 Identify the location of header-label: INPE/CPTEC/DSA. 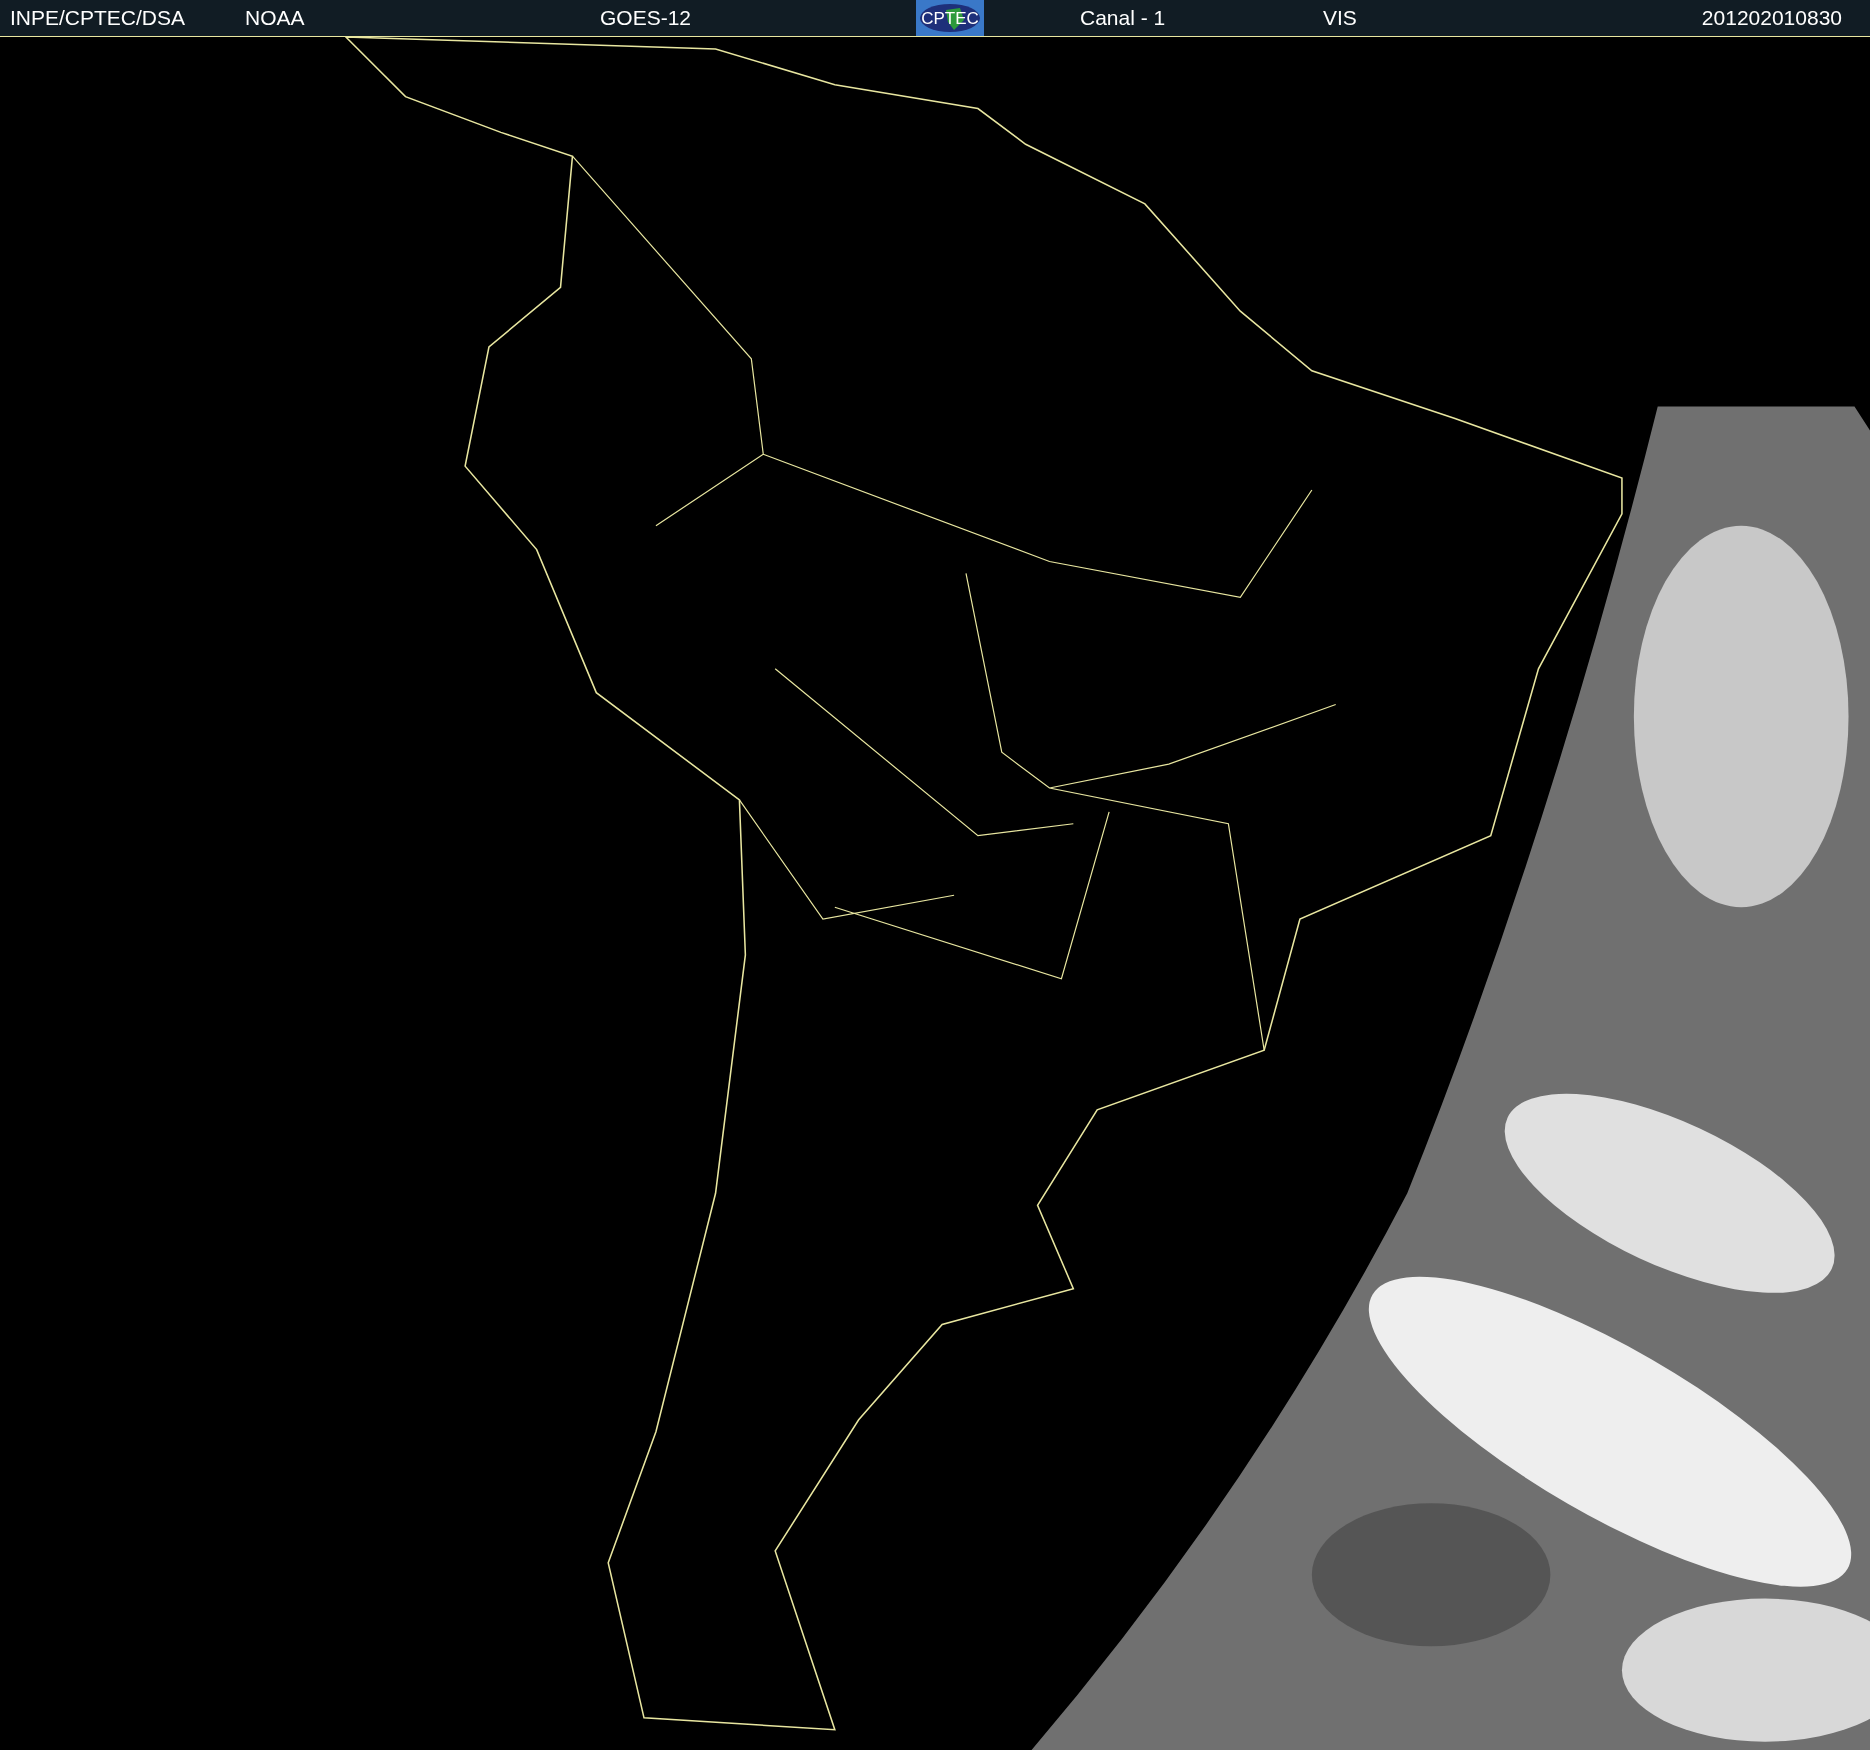
(98, 18).